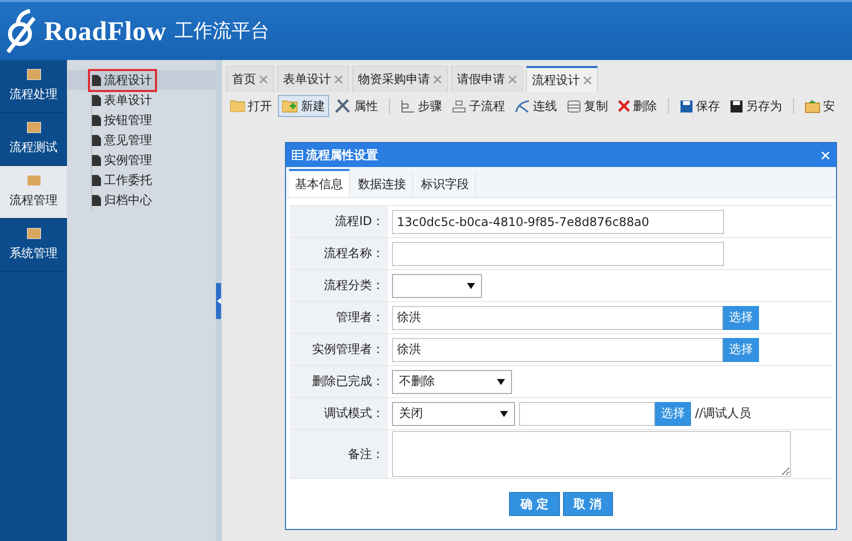 The width and height of the screenshot is (852, 541). What do you see at coordinates (359, 221) in the screenshot?
I see `field-label: 流程ID：` at bounding box center [359, 221].